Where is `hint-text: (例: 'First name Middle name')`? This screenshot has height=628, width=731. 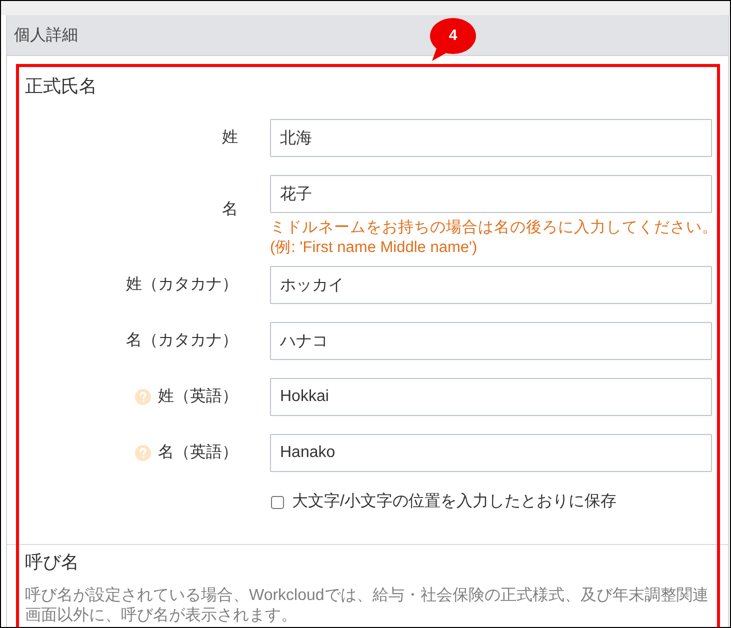 hint-text: (例: 'First name Middle name') is located at coordinates (374, 248).